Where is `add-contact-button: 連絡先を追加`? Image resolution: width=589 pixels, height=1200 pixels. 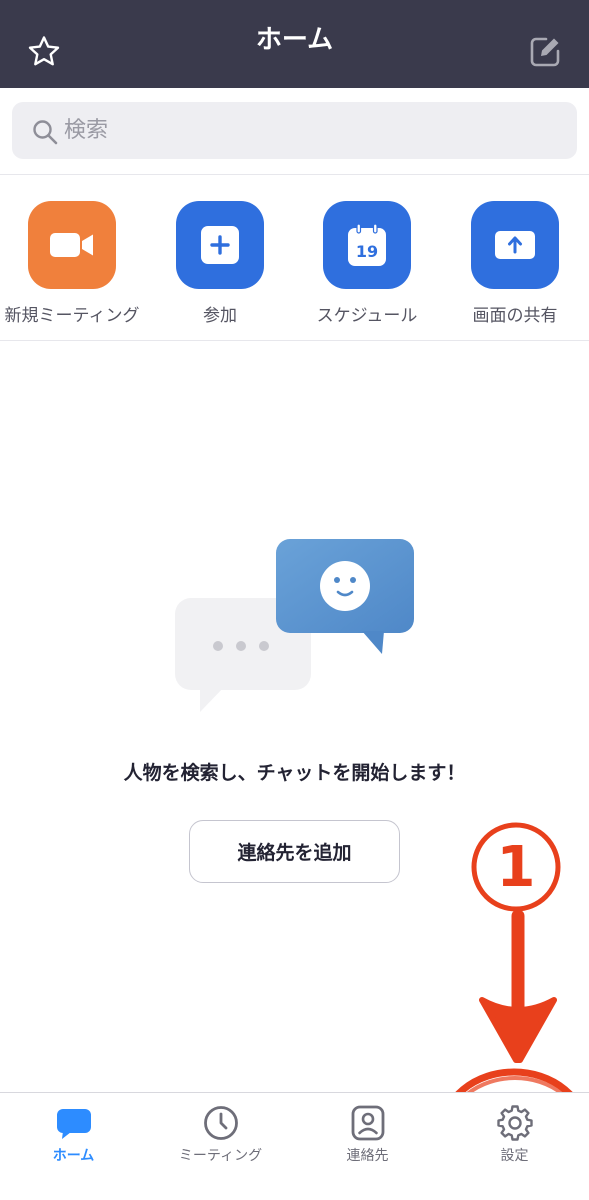 add-contact-button: 連絡先を追加 is located at coordinates (294, 851).